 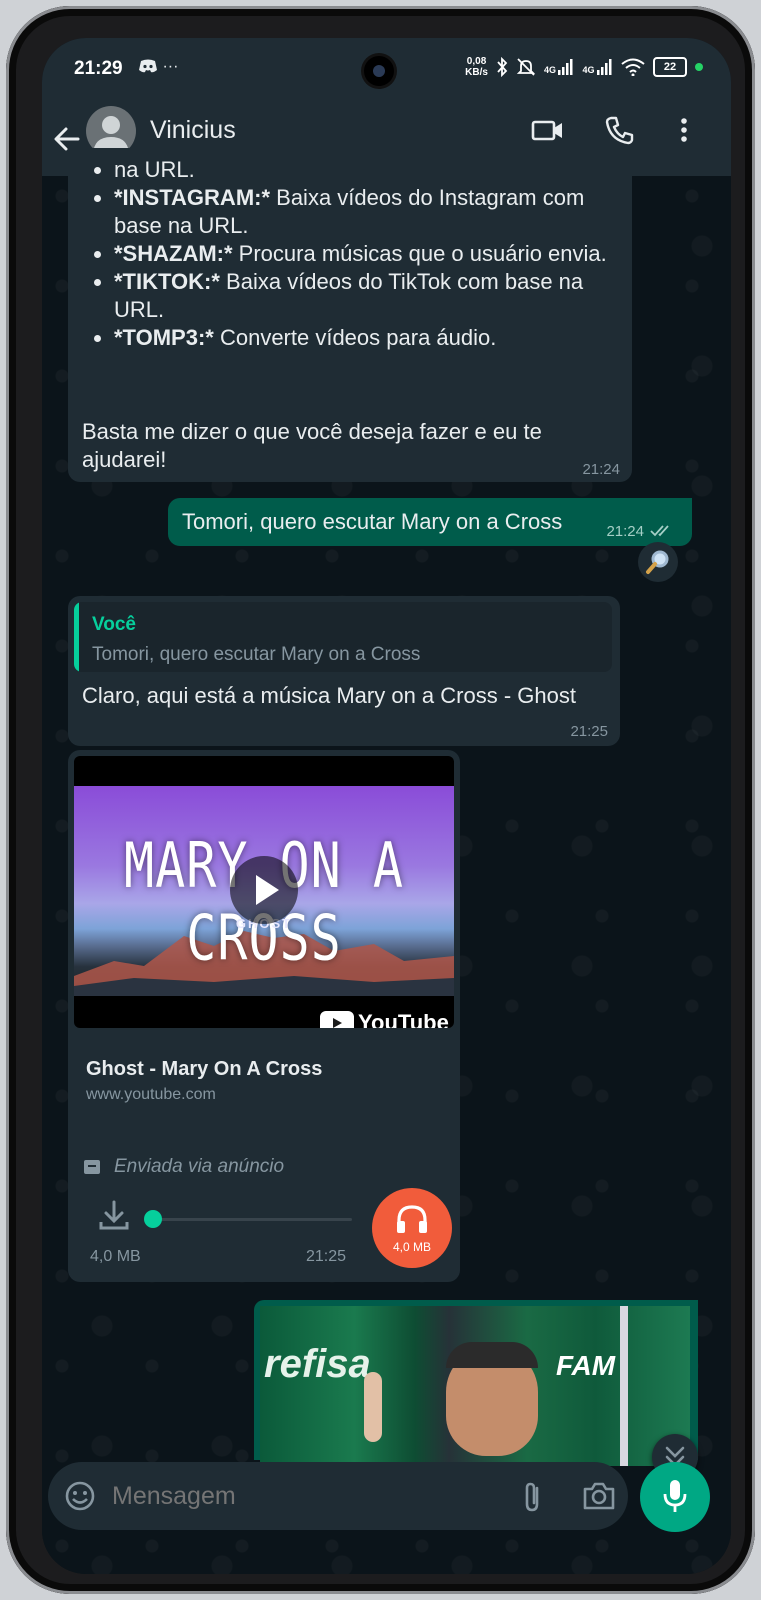 I want to click on camera-icon, so click(x=599, y=1496).